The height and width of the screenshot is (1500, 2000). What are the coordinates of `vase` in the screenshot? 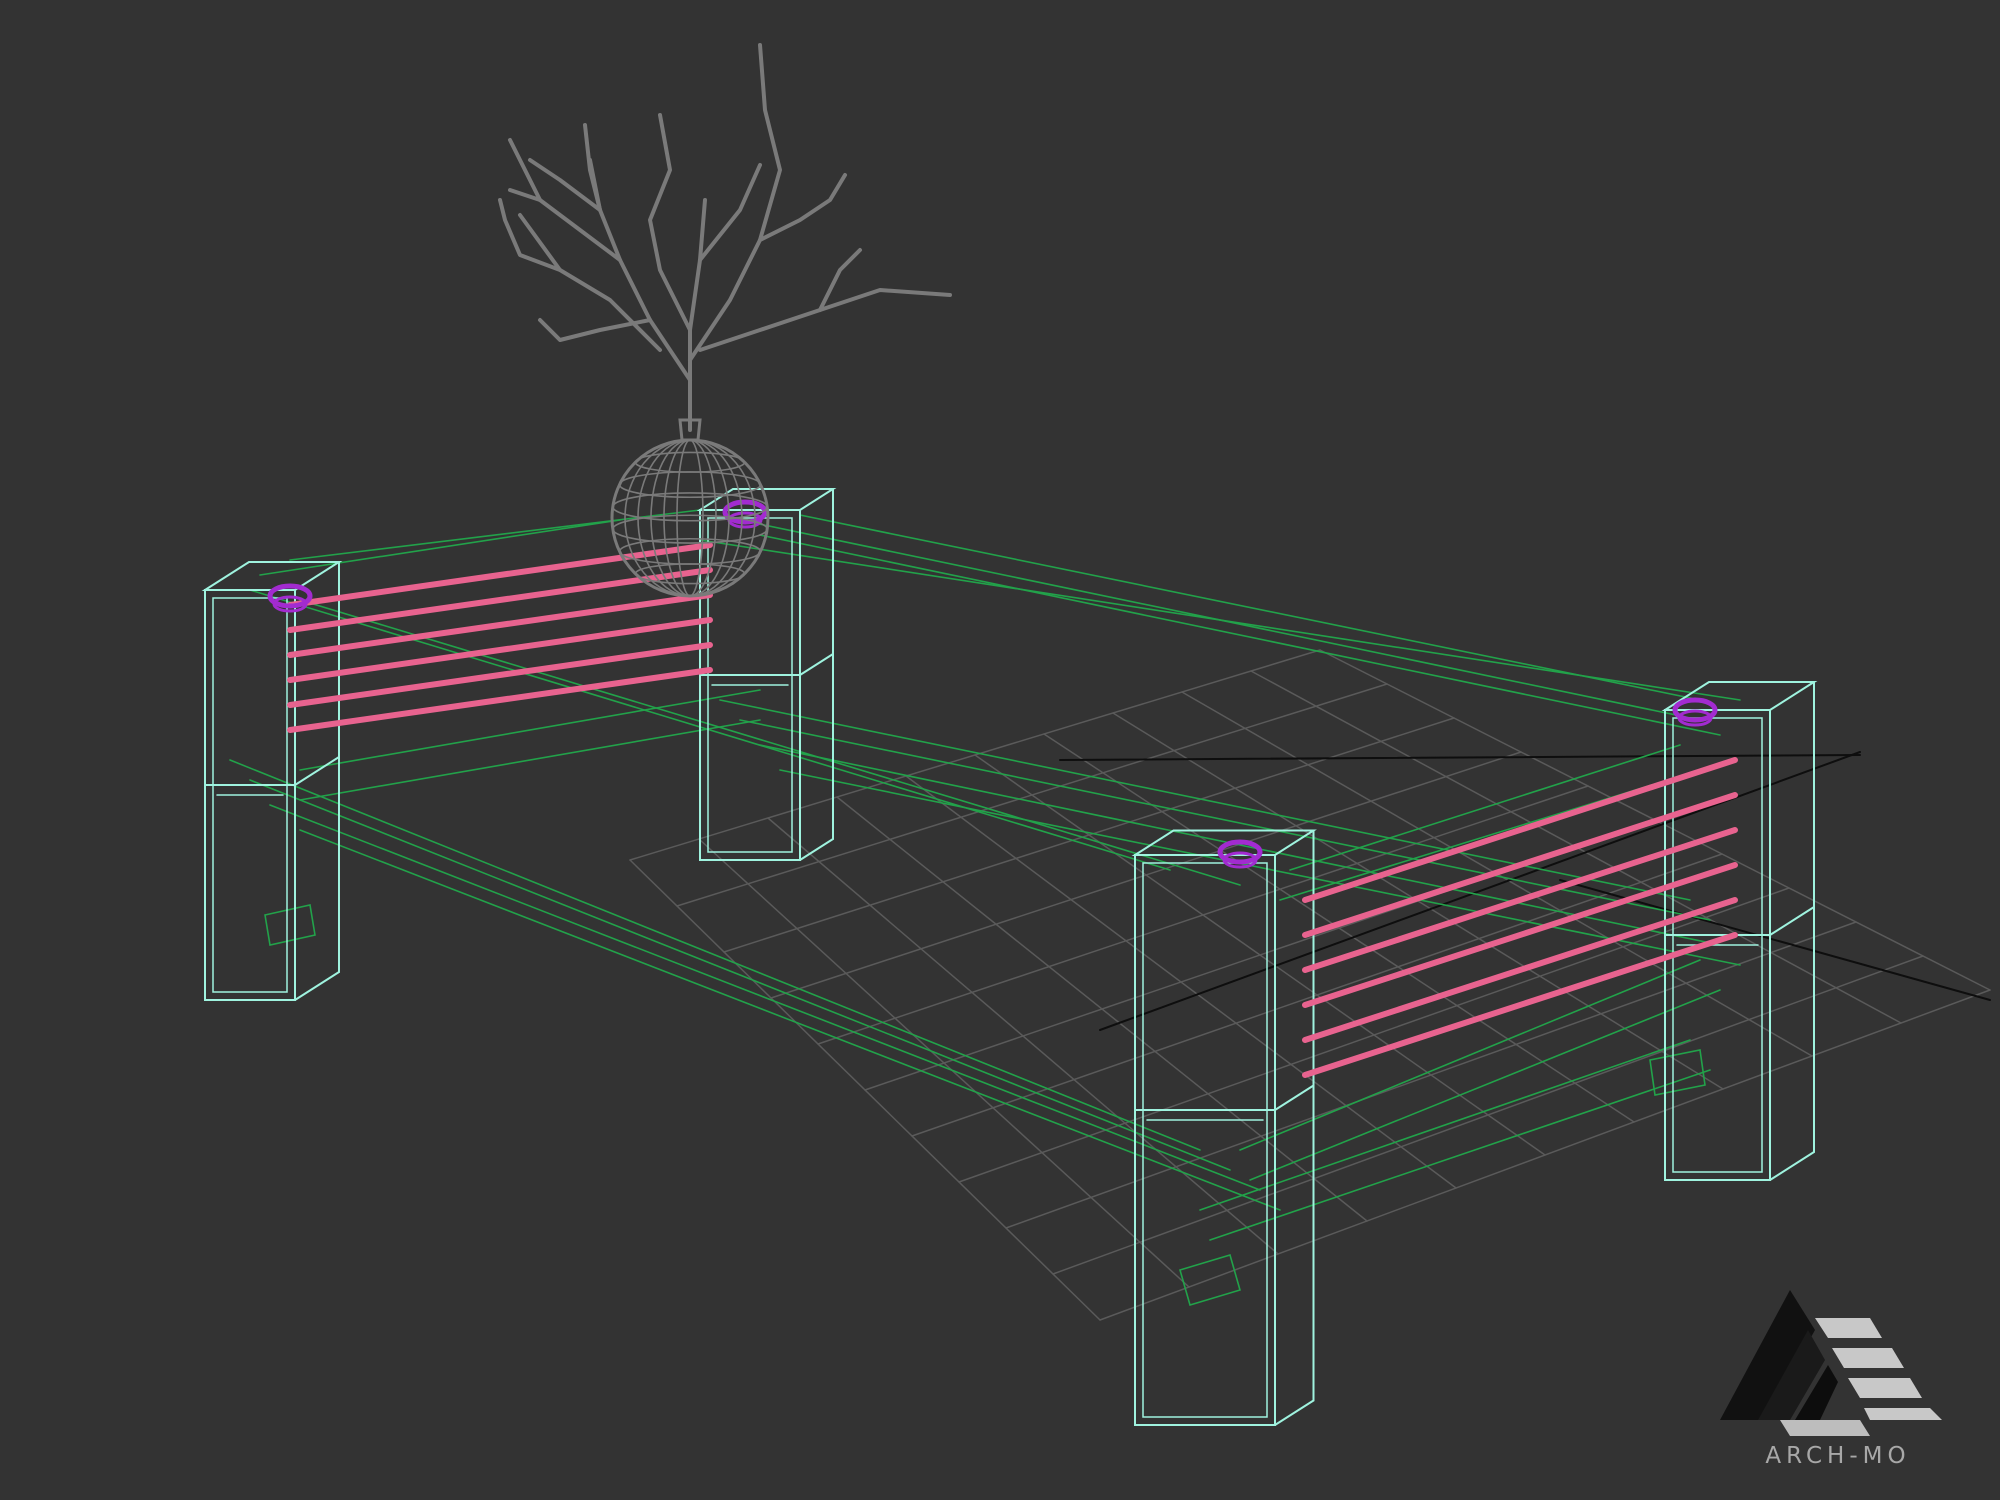 It's located at (690, 508).